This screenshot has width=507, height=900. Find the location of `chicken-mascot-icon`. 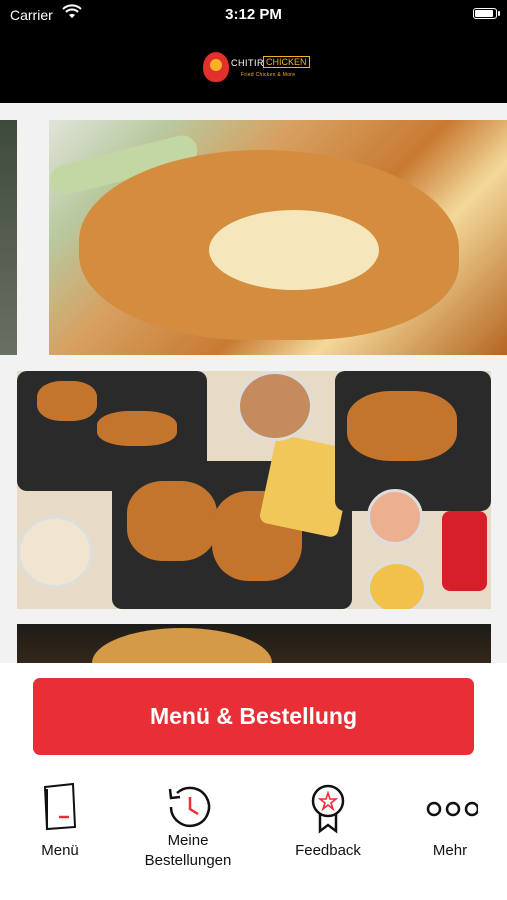

chicken-mascot-icon is located at coordinates (216, 67).